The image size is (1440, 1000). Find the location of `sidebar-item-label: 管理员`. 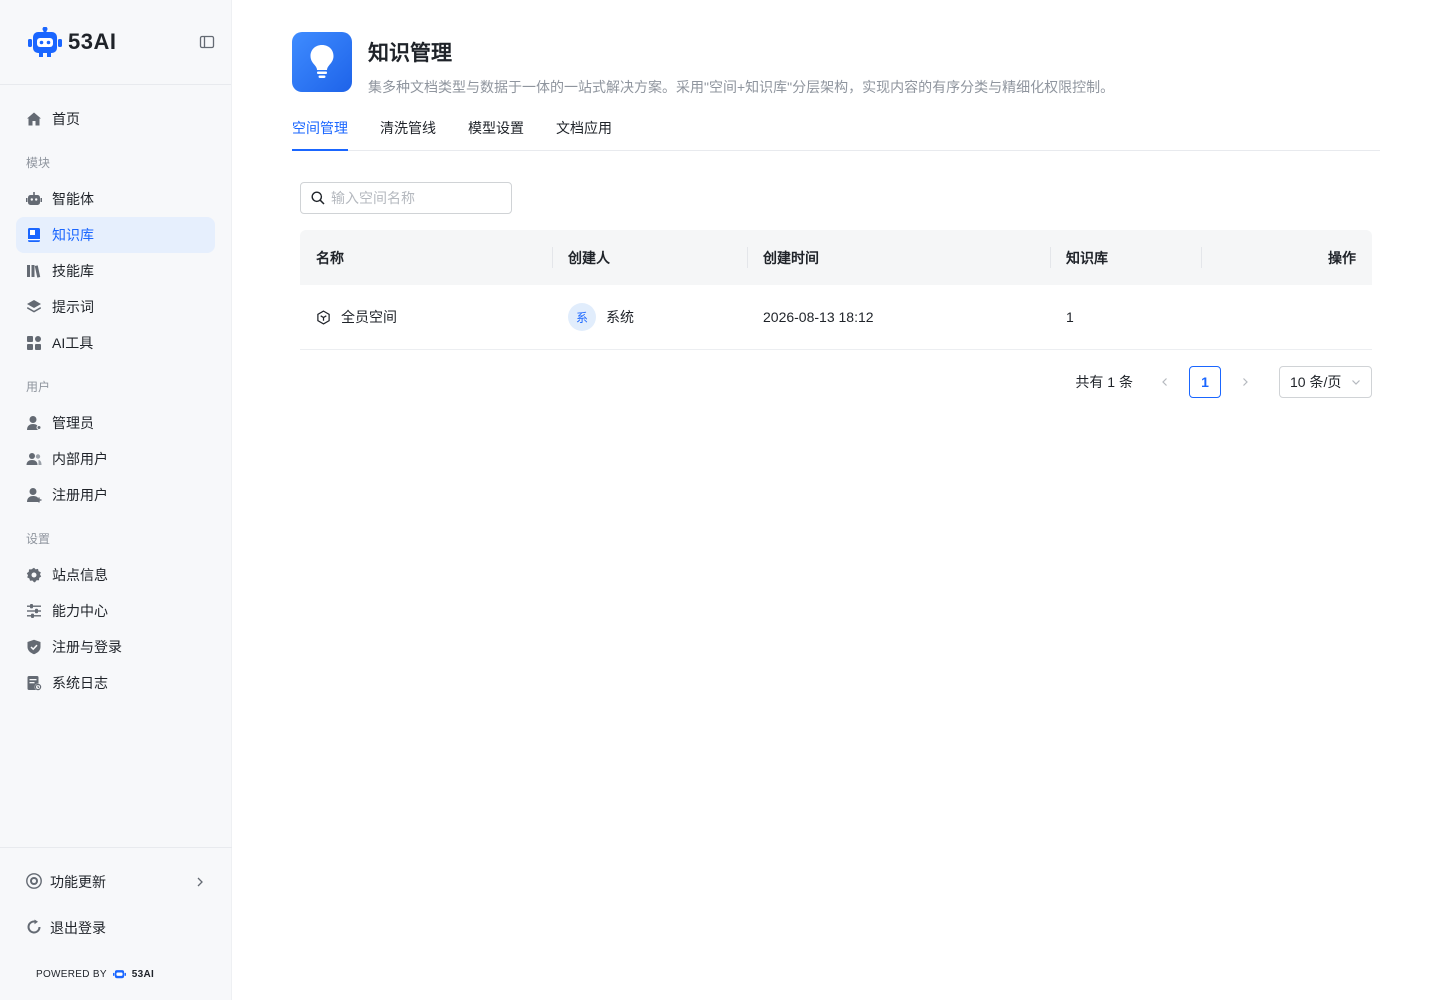

sidebar-item-label: 管理员 is located at coordinates (73, 423).